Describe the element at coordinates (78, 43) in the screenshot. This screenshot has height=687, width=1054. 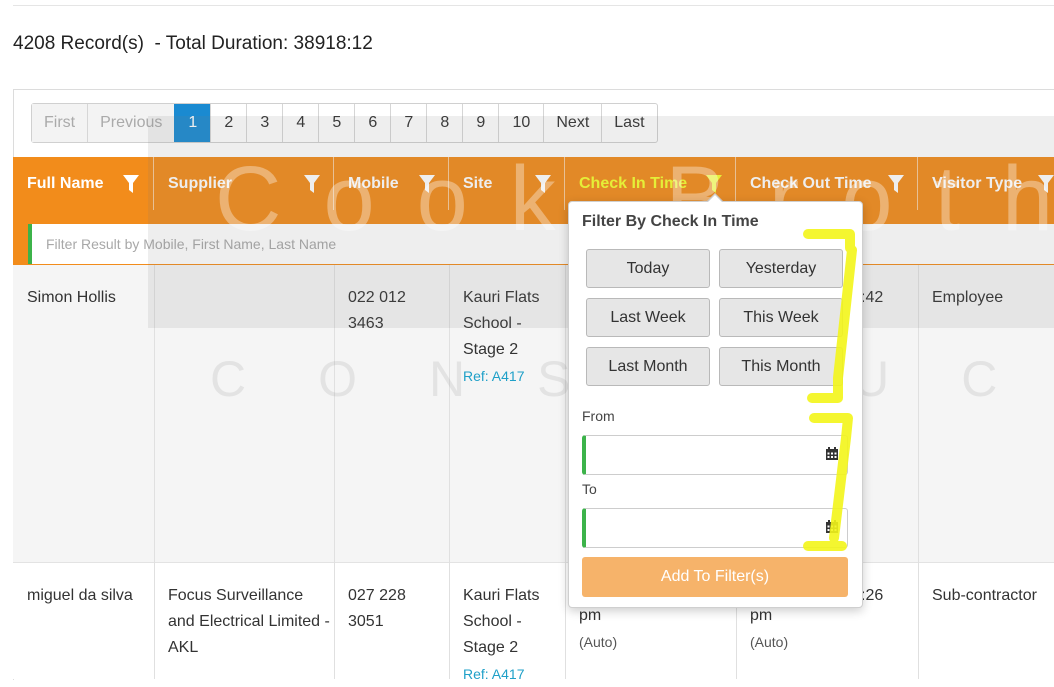
I see `record-count: 4208 Record(s)` at that location.